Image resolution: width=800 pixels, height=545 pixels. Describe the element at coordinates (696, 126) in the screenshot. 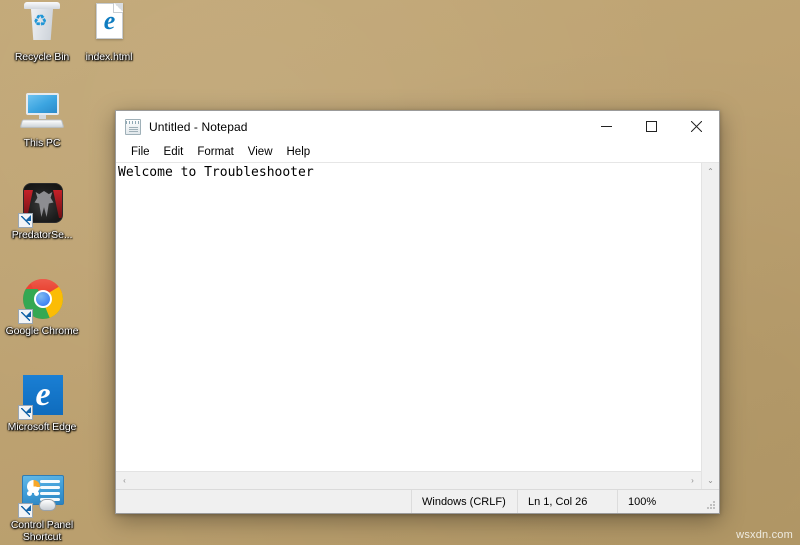

I see `close-button` at that location.